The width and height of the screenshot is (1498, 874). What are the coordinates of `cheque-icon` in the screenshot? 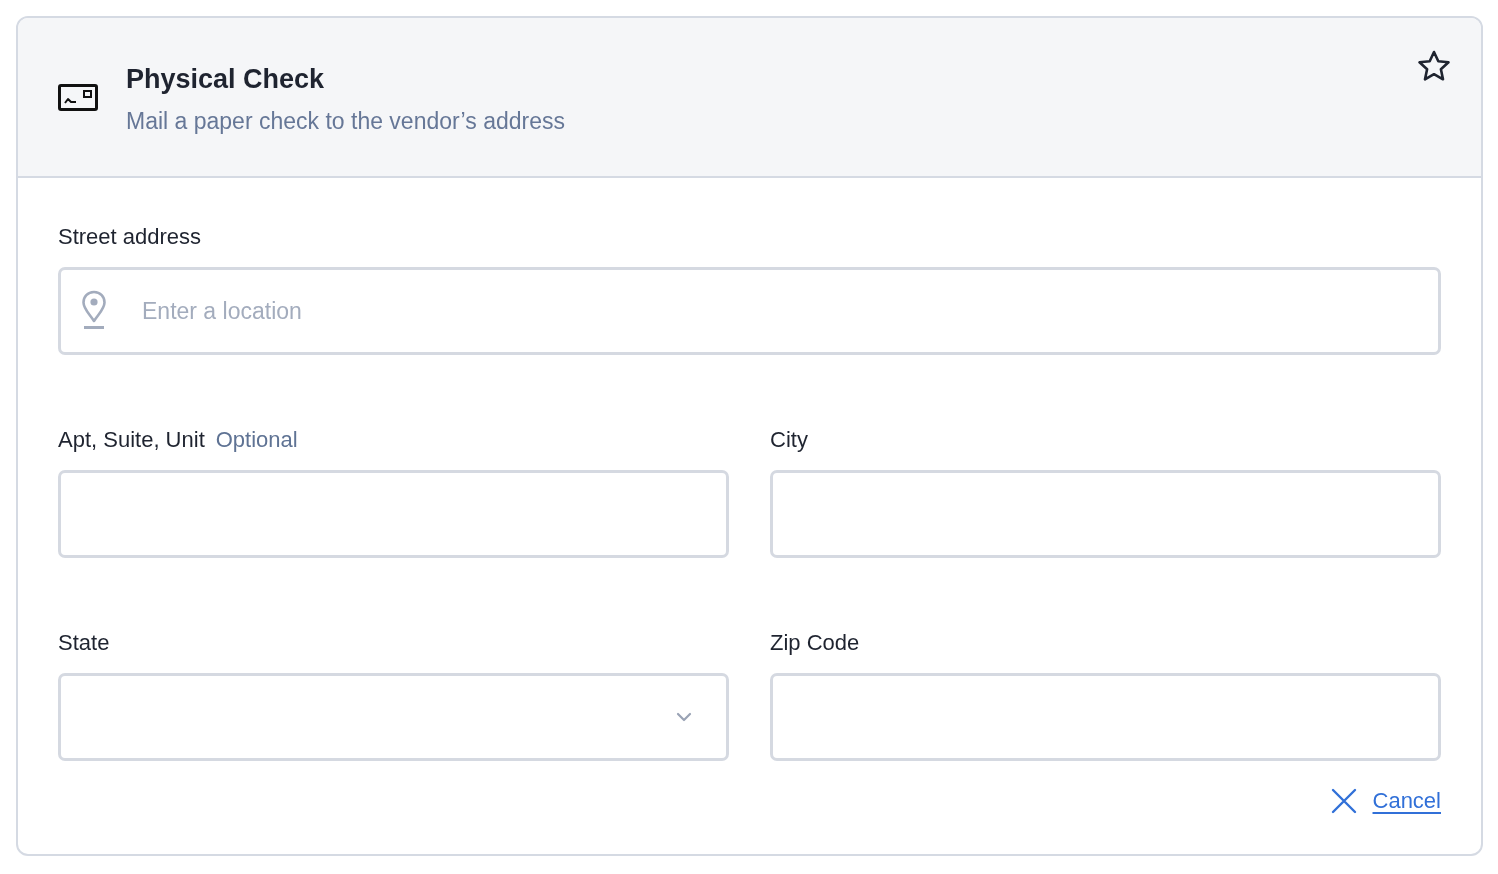 It's located at (78, 97).